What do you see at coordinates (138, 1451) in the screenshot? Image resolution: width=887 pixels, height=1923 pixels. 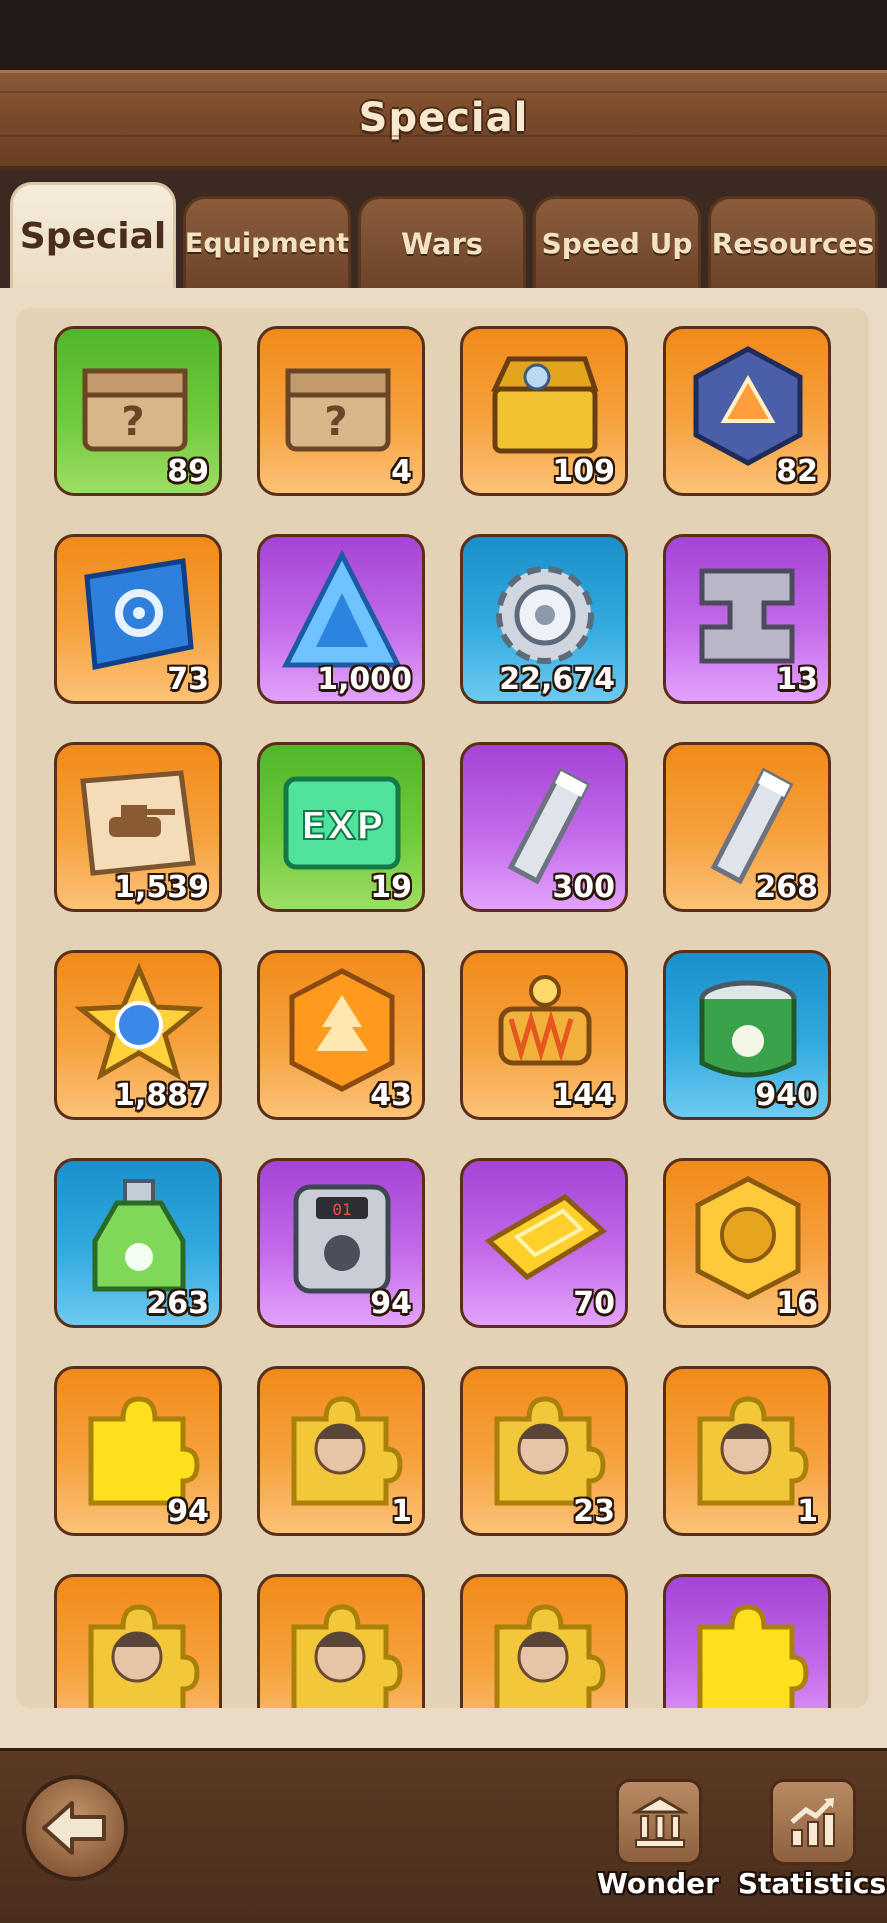 I see `item-slot: 94` at bounding box center [138, 1451].